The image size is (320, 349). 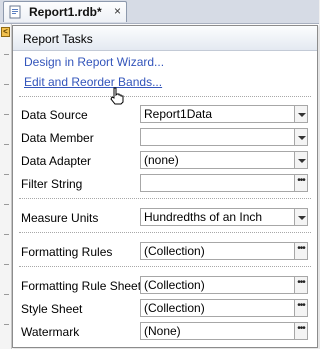 What do you see at coordinates (60, 218) in the screenshot?
I see `measure-units-label: Measure Units` at bounding box center [60, 218].